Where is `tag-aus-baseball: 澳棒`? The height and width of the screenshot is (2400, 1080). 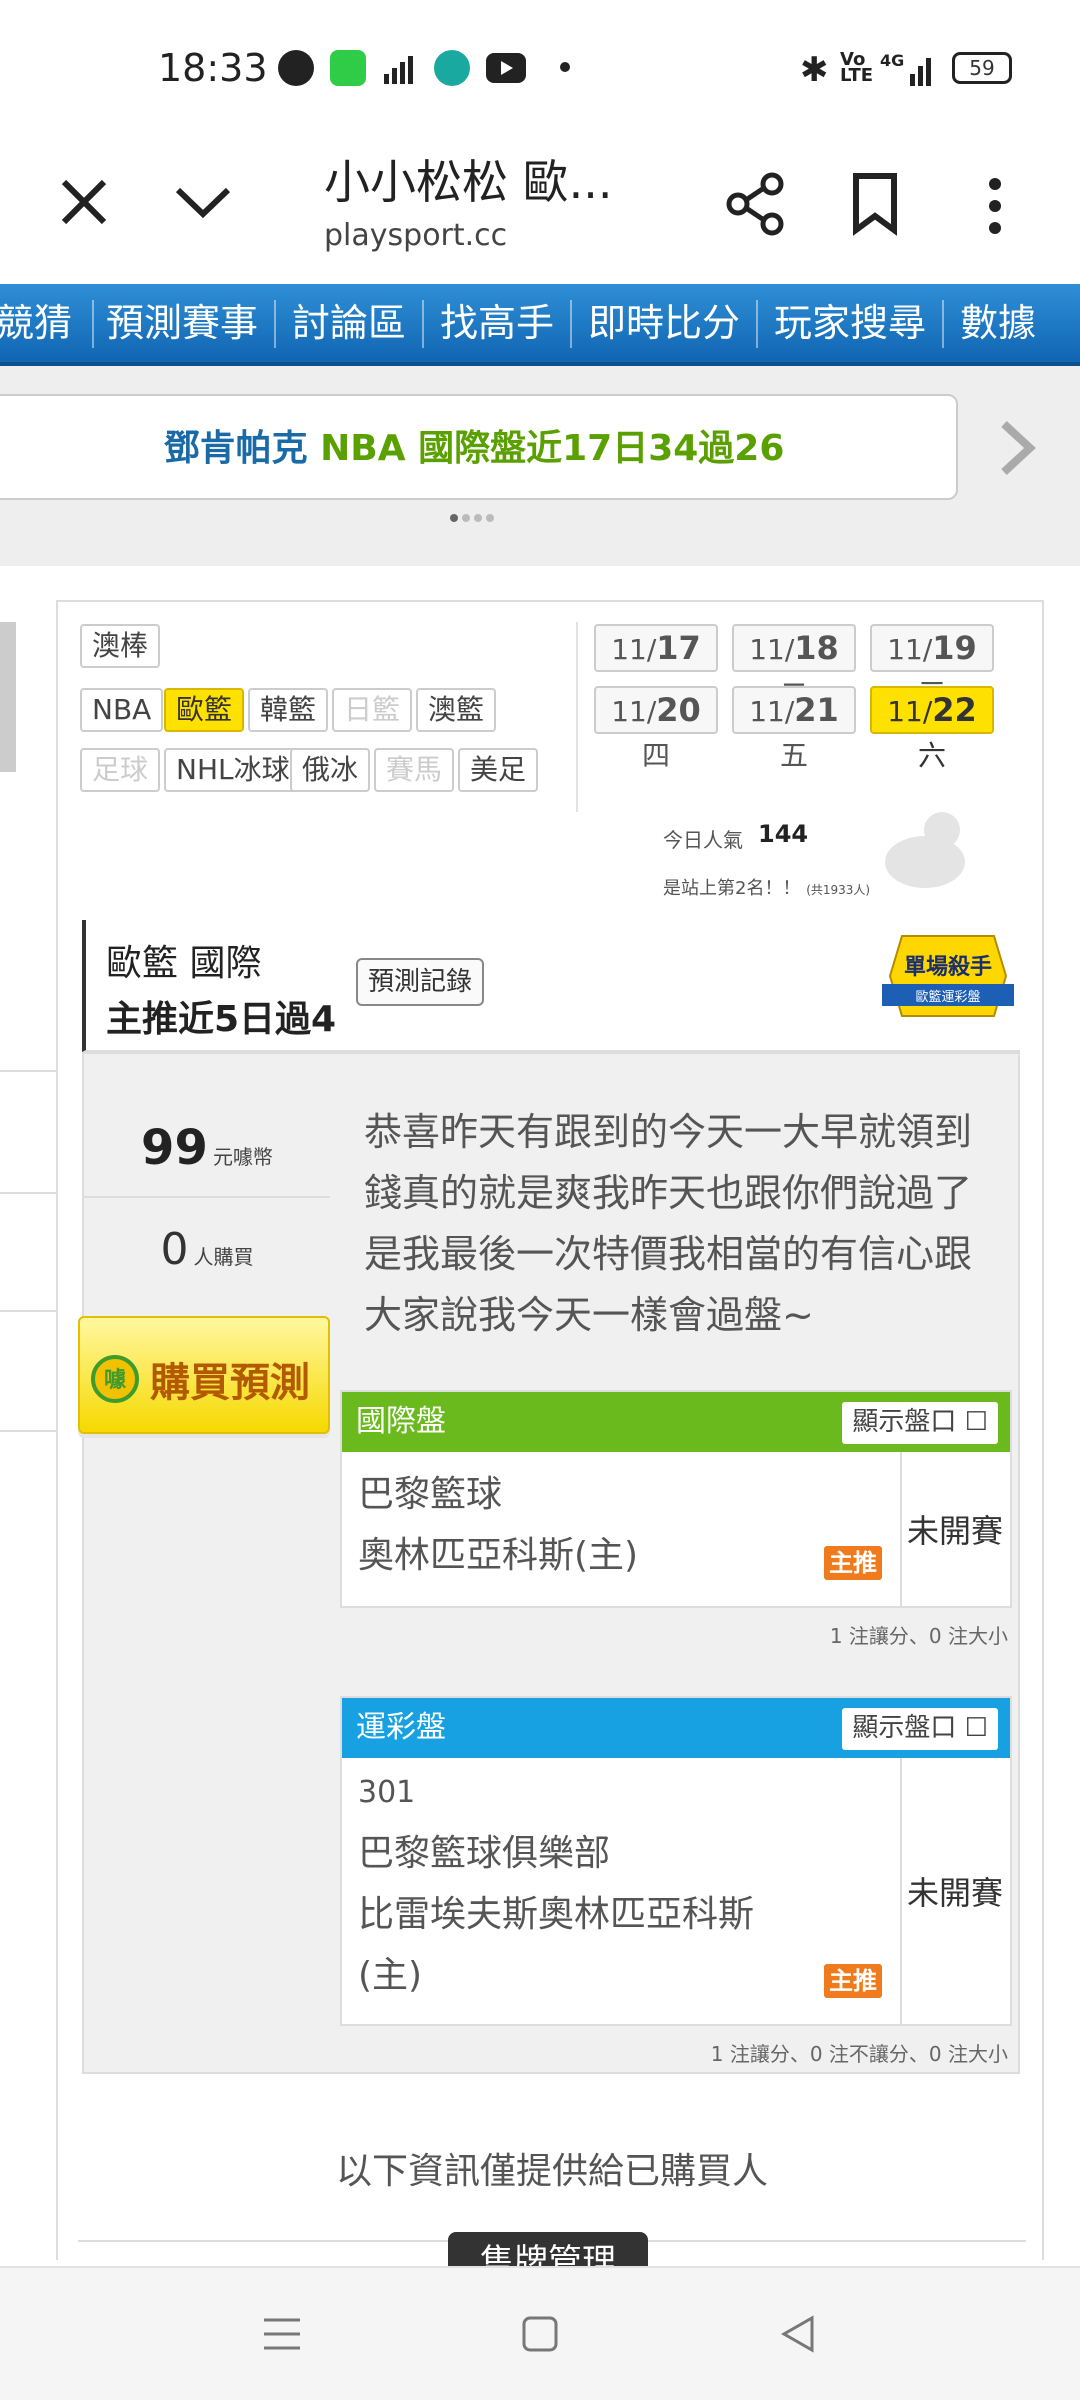 tag-aus-baseball: 澳棒 is located at coordinates (120, 646).